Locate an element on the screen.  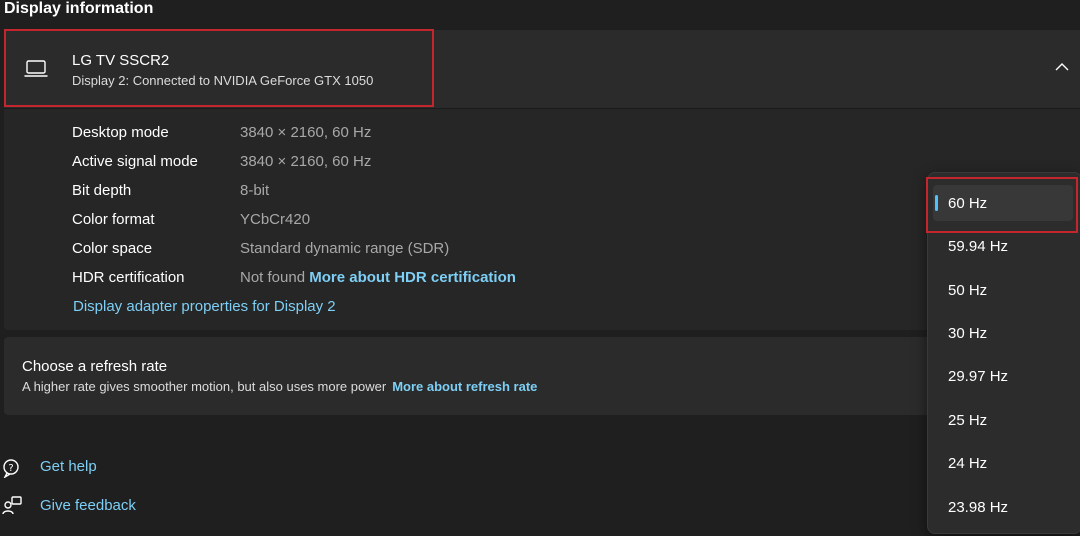
detail-label: Color space is located at coordinates (112, 248).